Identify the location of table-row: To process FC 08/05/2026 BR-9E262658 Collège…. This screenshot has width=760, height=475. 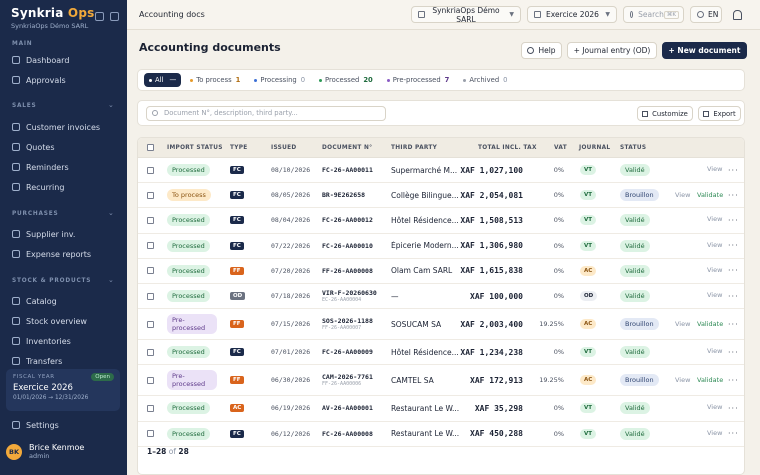
(441, 196).